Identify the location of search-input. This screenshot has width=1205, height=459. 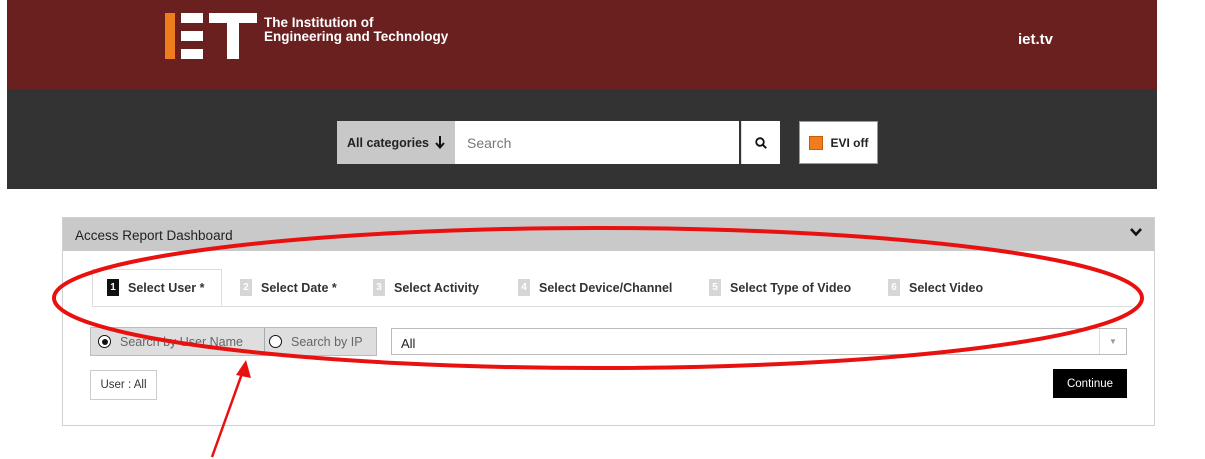
(597, 142).